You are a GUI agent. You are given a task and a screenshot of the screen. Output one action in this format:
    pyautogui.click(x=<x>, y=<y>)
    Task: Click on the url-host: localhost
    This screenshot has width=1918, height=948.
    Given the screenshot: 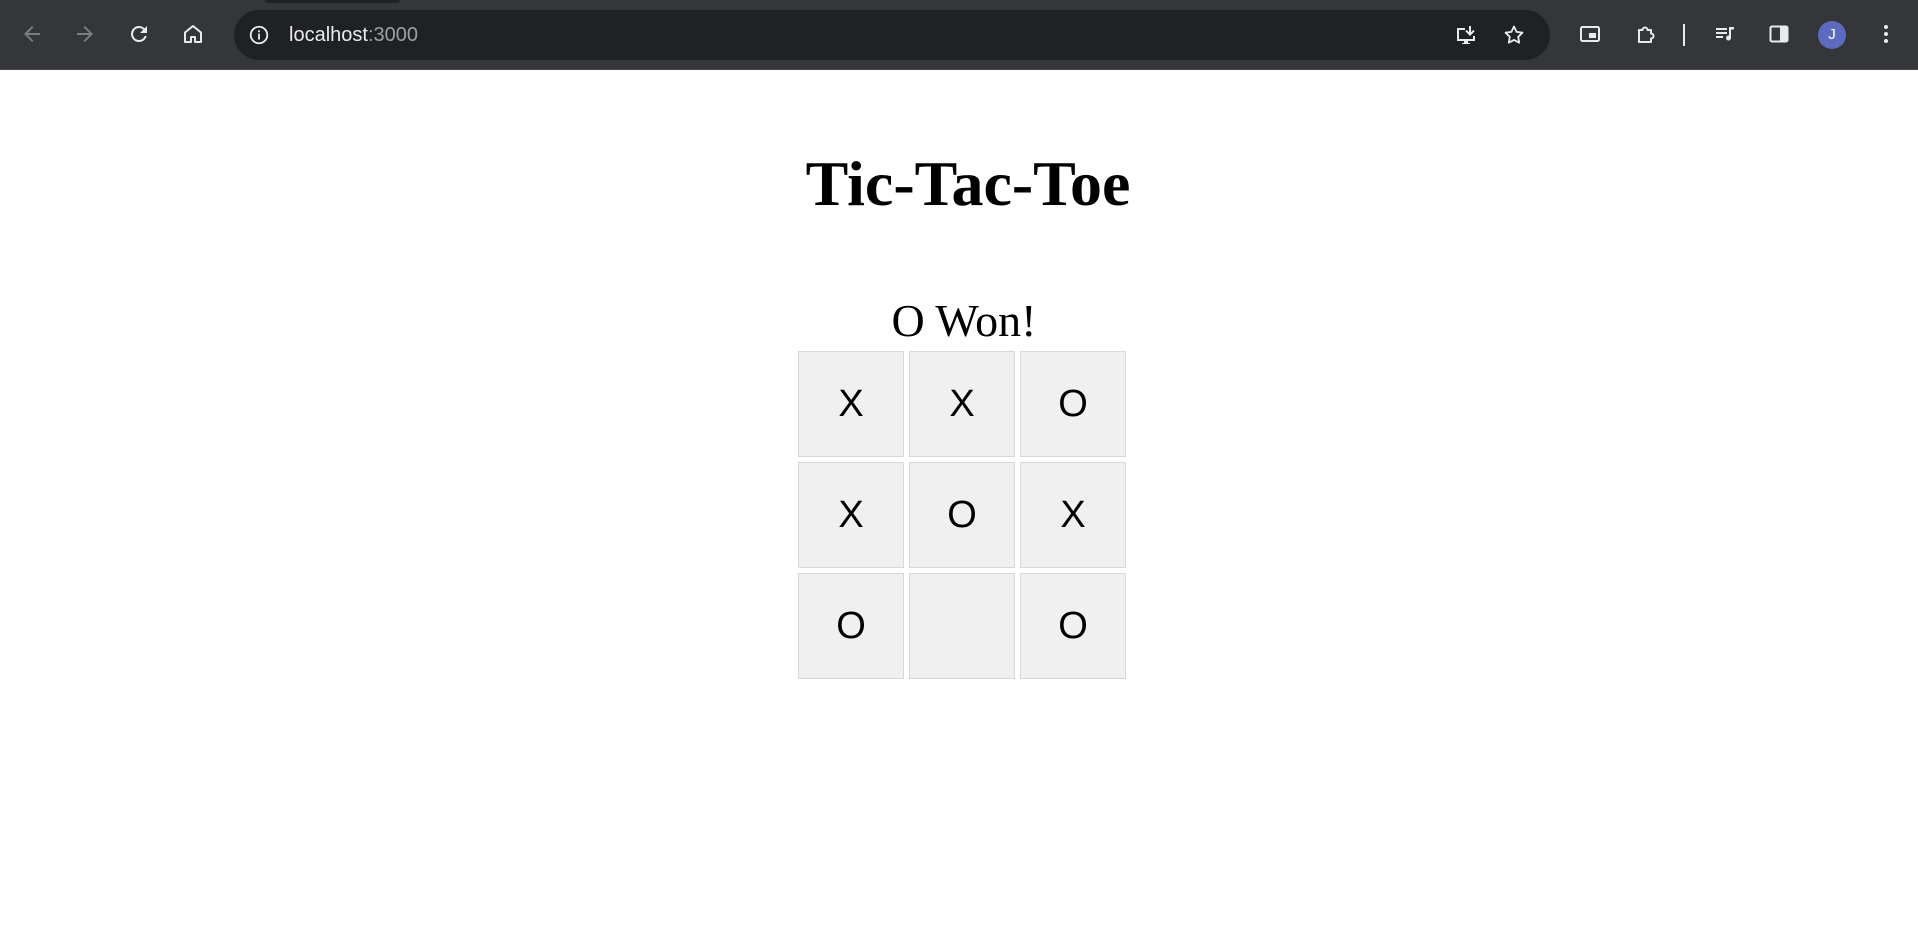 What is the action you would take?
    pyautogui.click(x=328, y=35)
    